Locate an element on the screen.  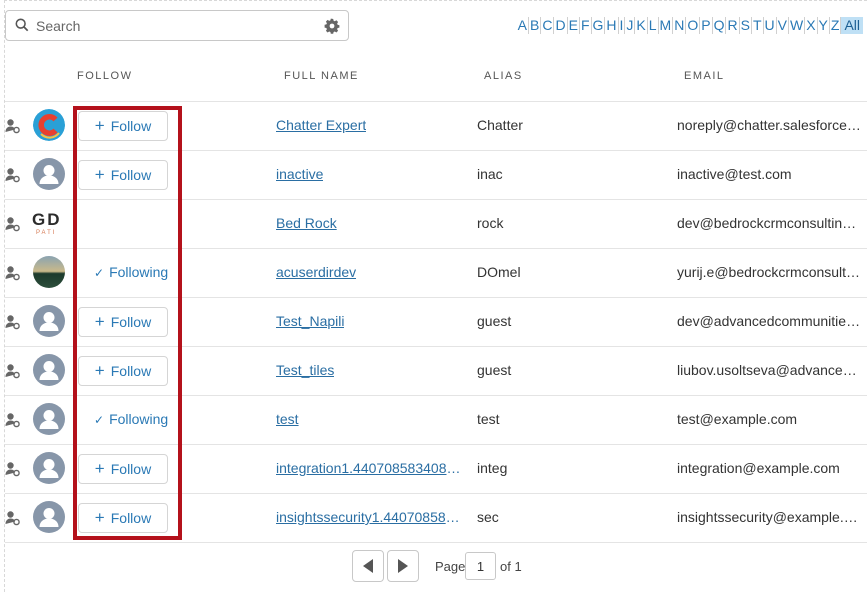
alphabet-letter-f: F is located at coordinates (586, 25).